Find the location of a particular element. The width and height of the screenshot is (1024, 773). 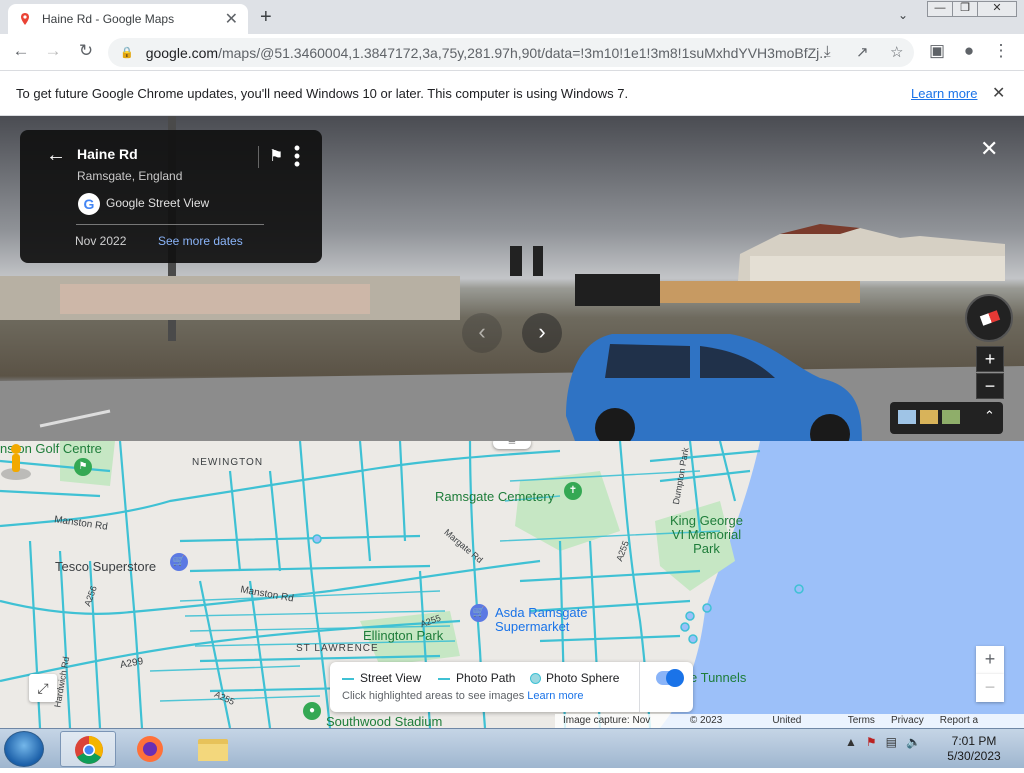

install-icon: ⤓ is located at coordinates (827, 51).